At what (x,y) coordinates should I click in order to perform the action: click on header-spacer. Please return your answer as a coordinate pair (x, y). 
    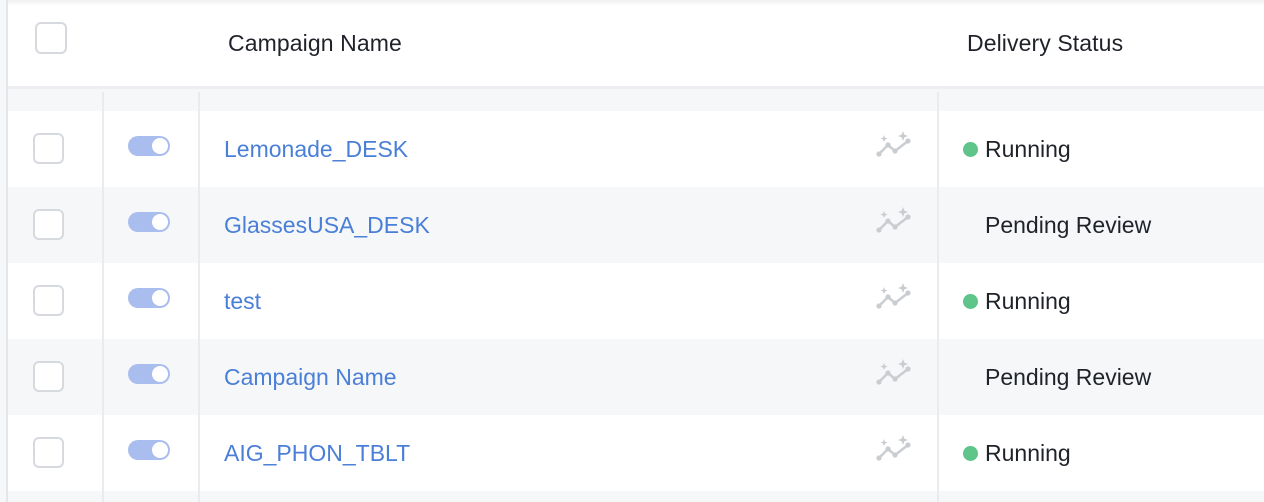
    Looking at the image, I should click on (636, 101).